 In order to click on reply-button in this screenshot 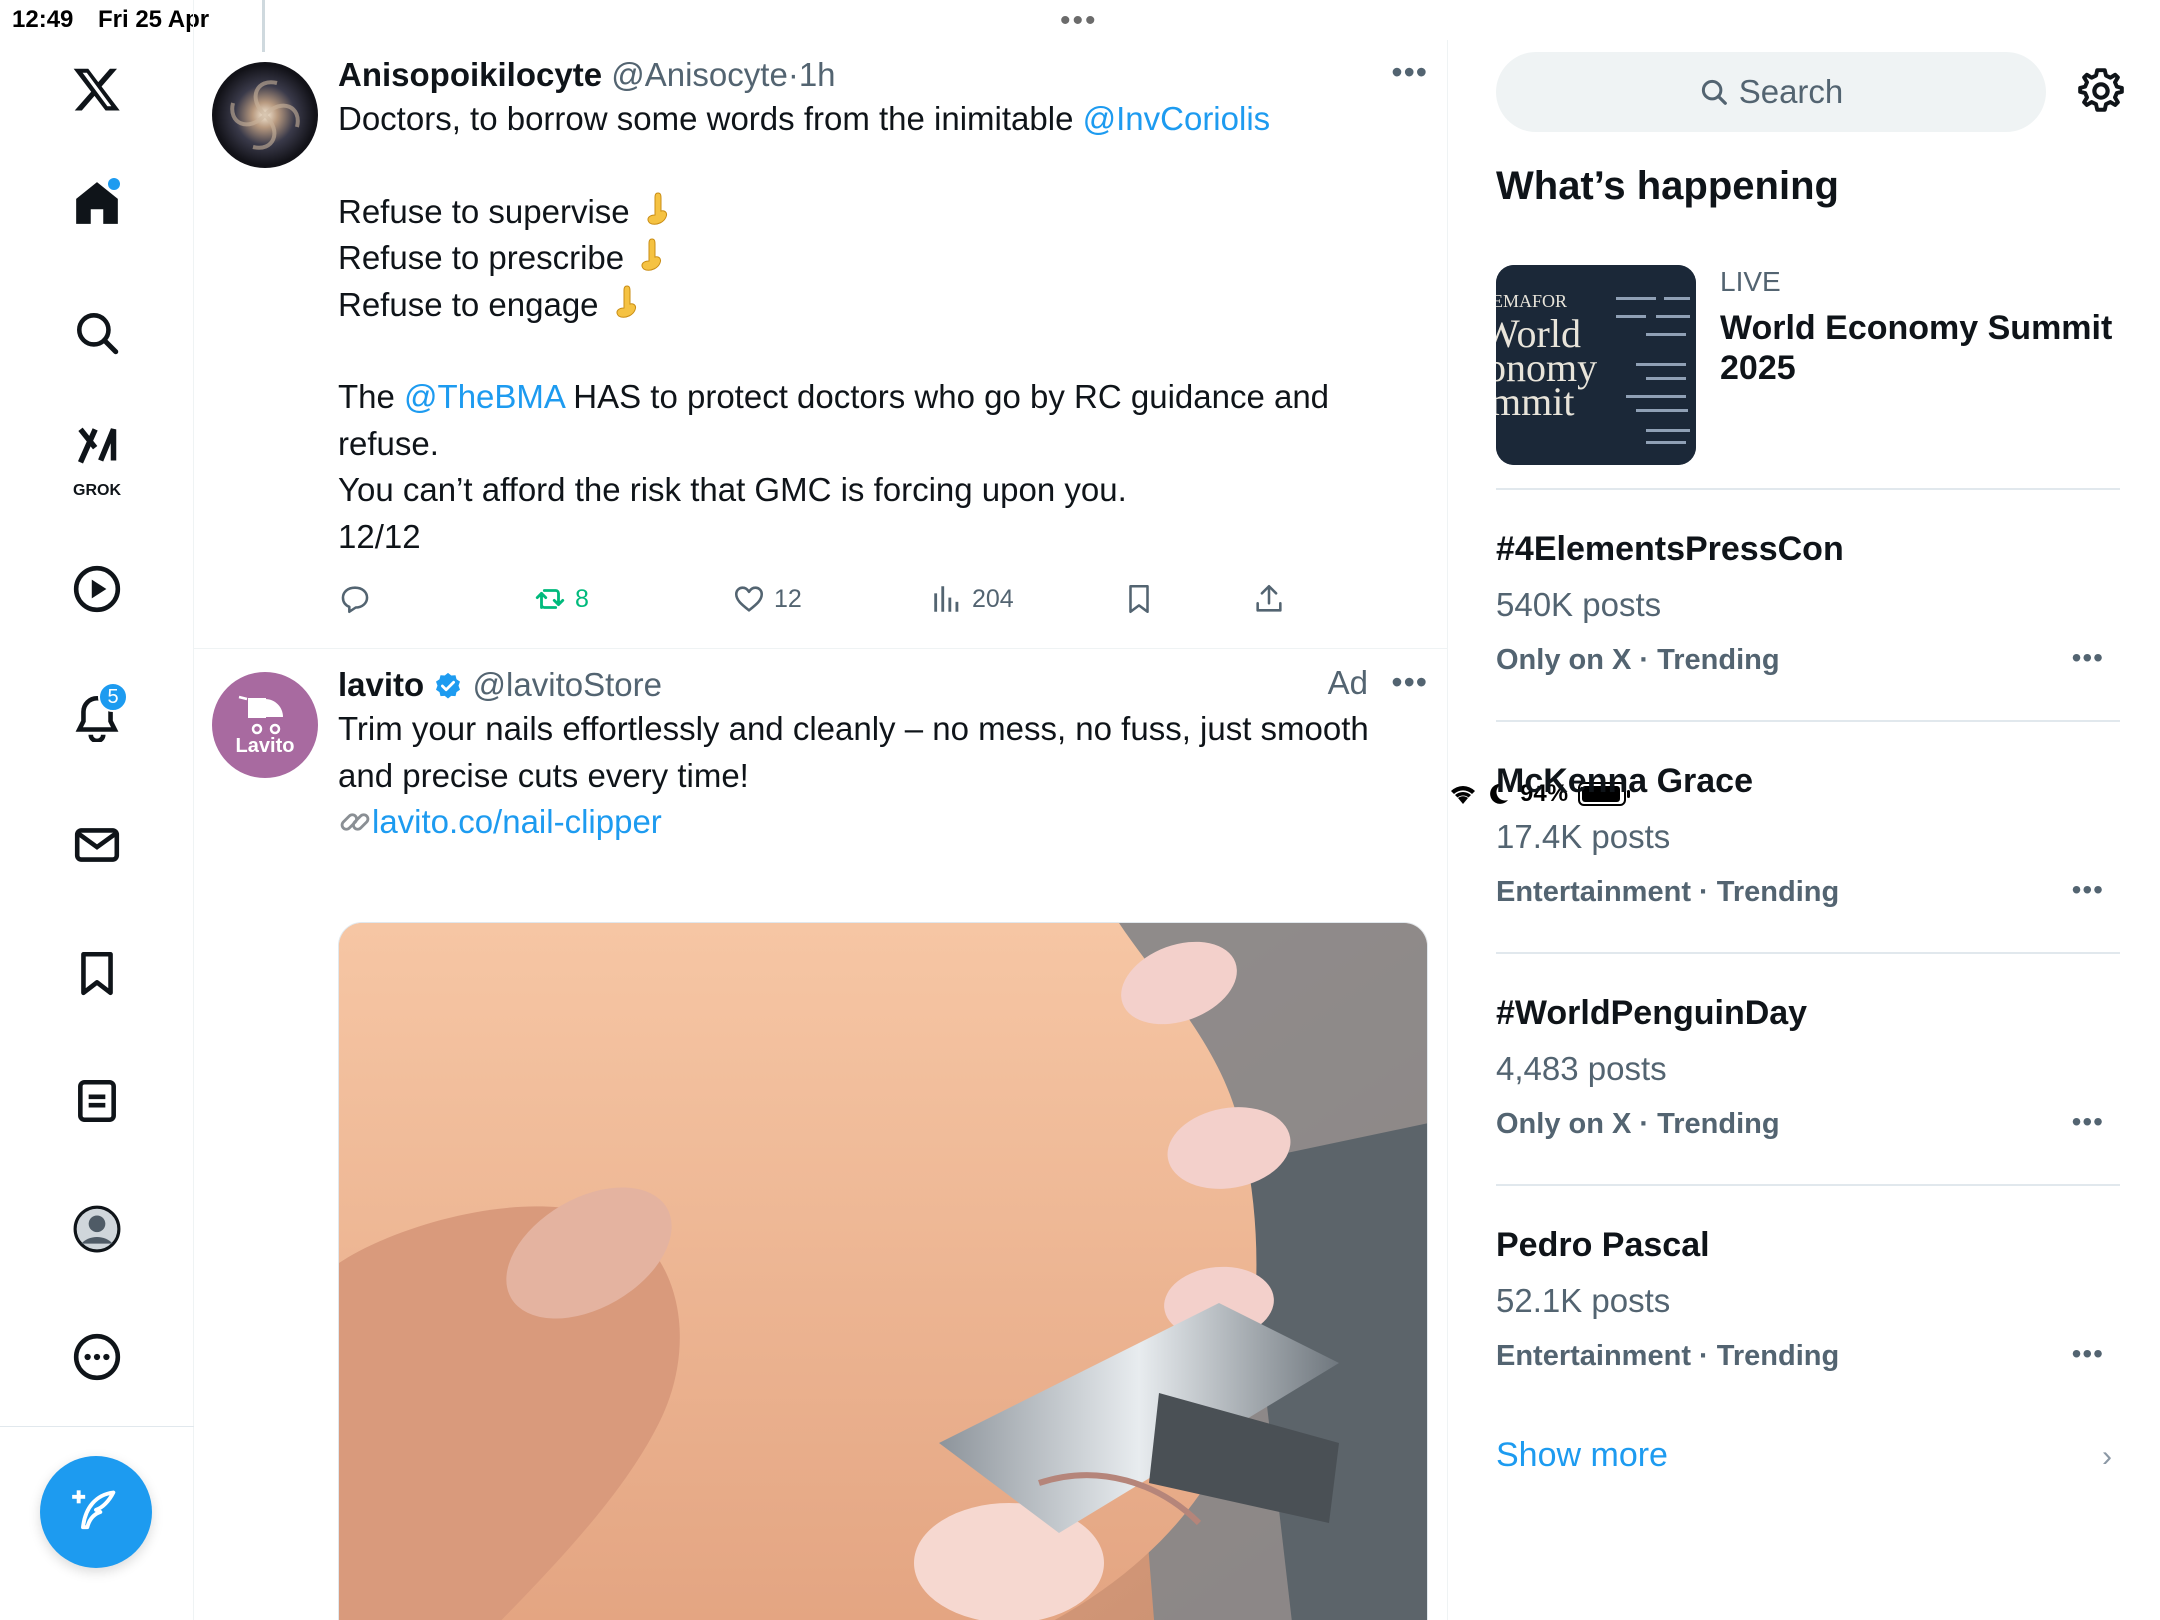, I will do `click(355, 599)`.